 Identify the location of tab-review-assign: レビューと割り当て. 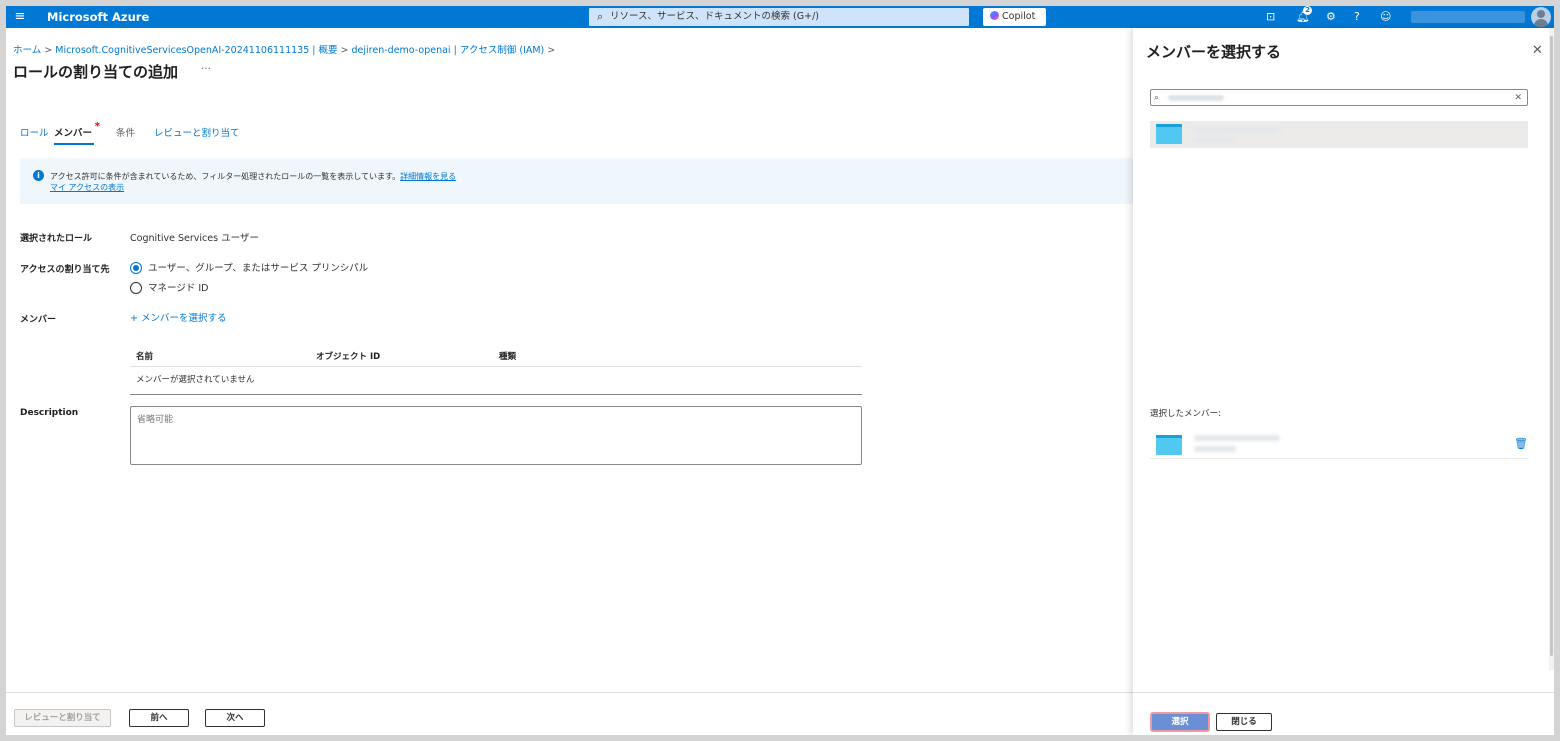
(197, 132).